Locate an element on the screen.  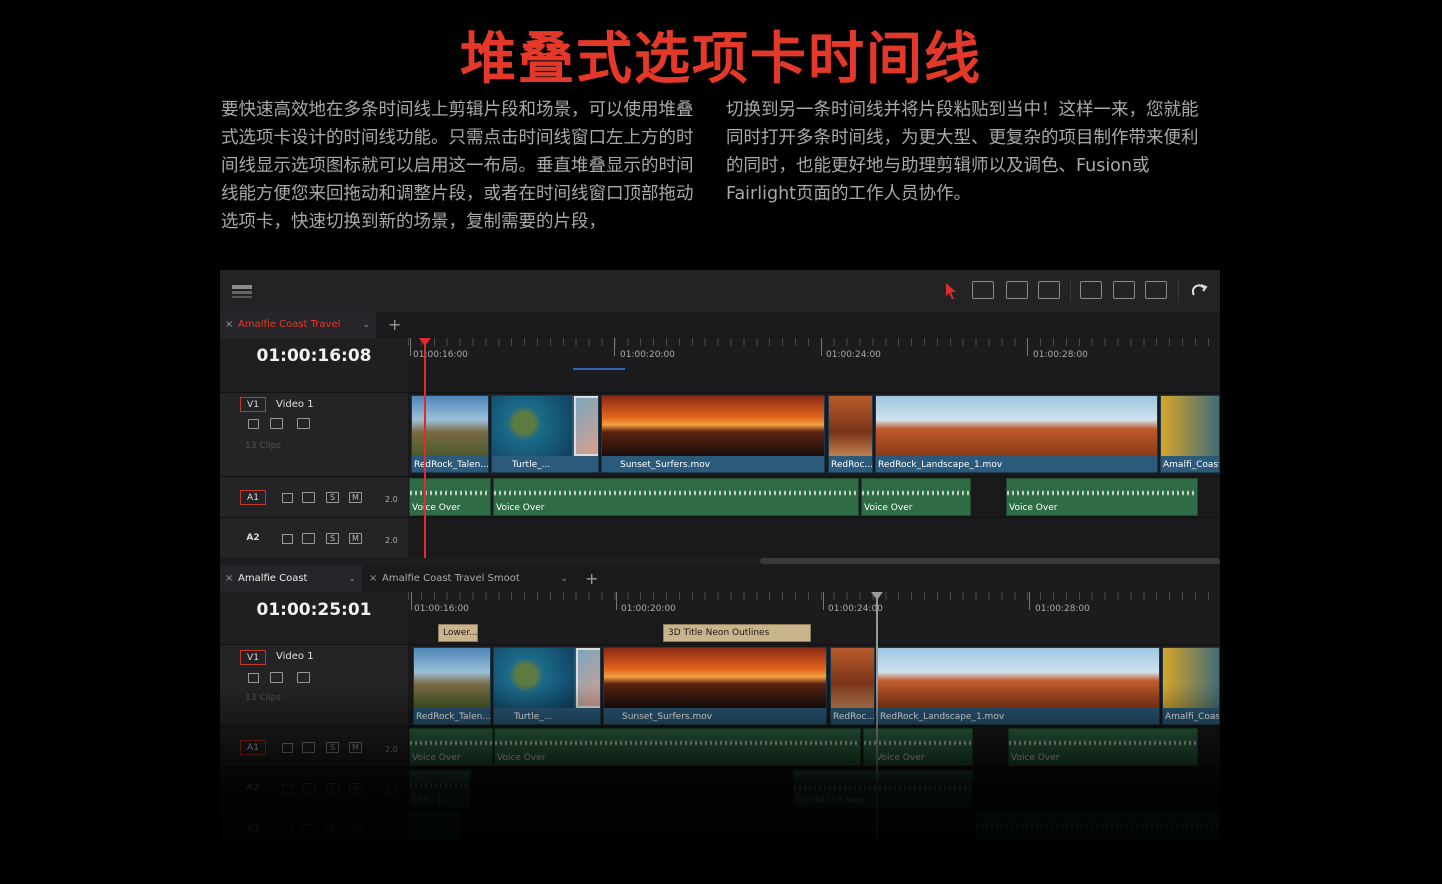
track-badge-a3: A3 is located at coordinates (253, 829).